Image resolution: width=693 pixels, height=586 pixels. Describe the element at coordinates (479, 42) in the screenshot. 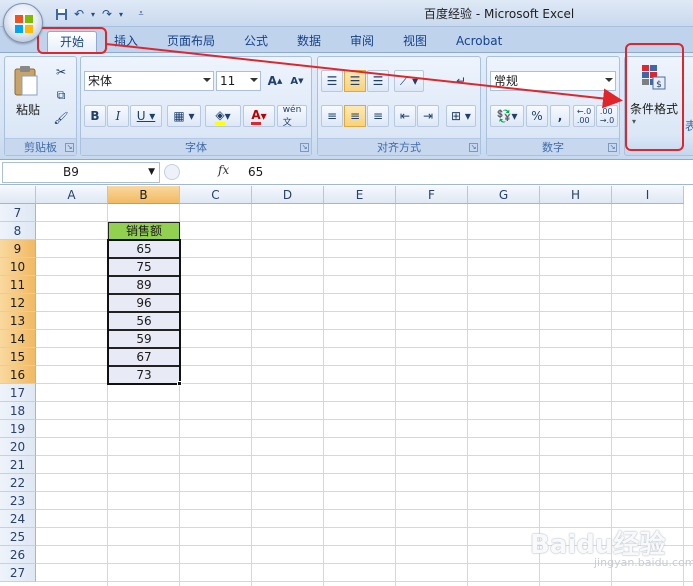

I see `tab-acrobat: Acrobat` at that location.